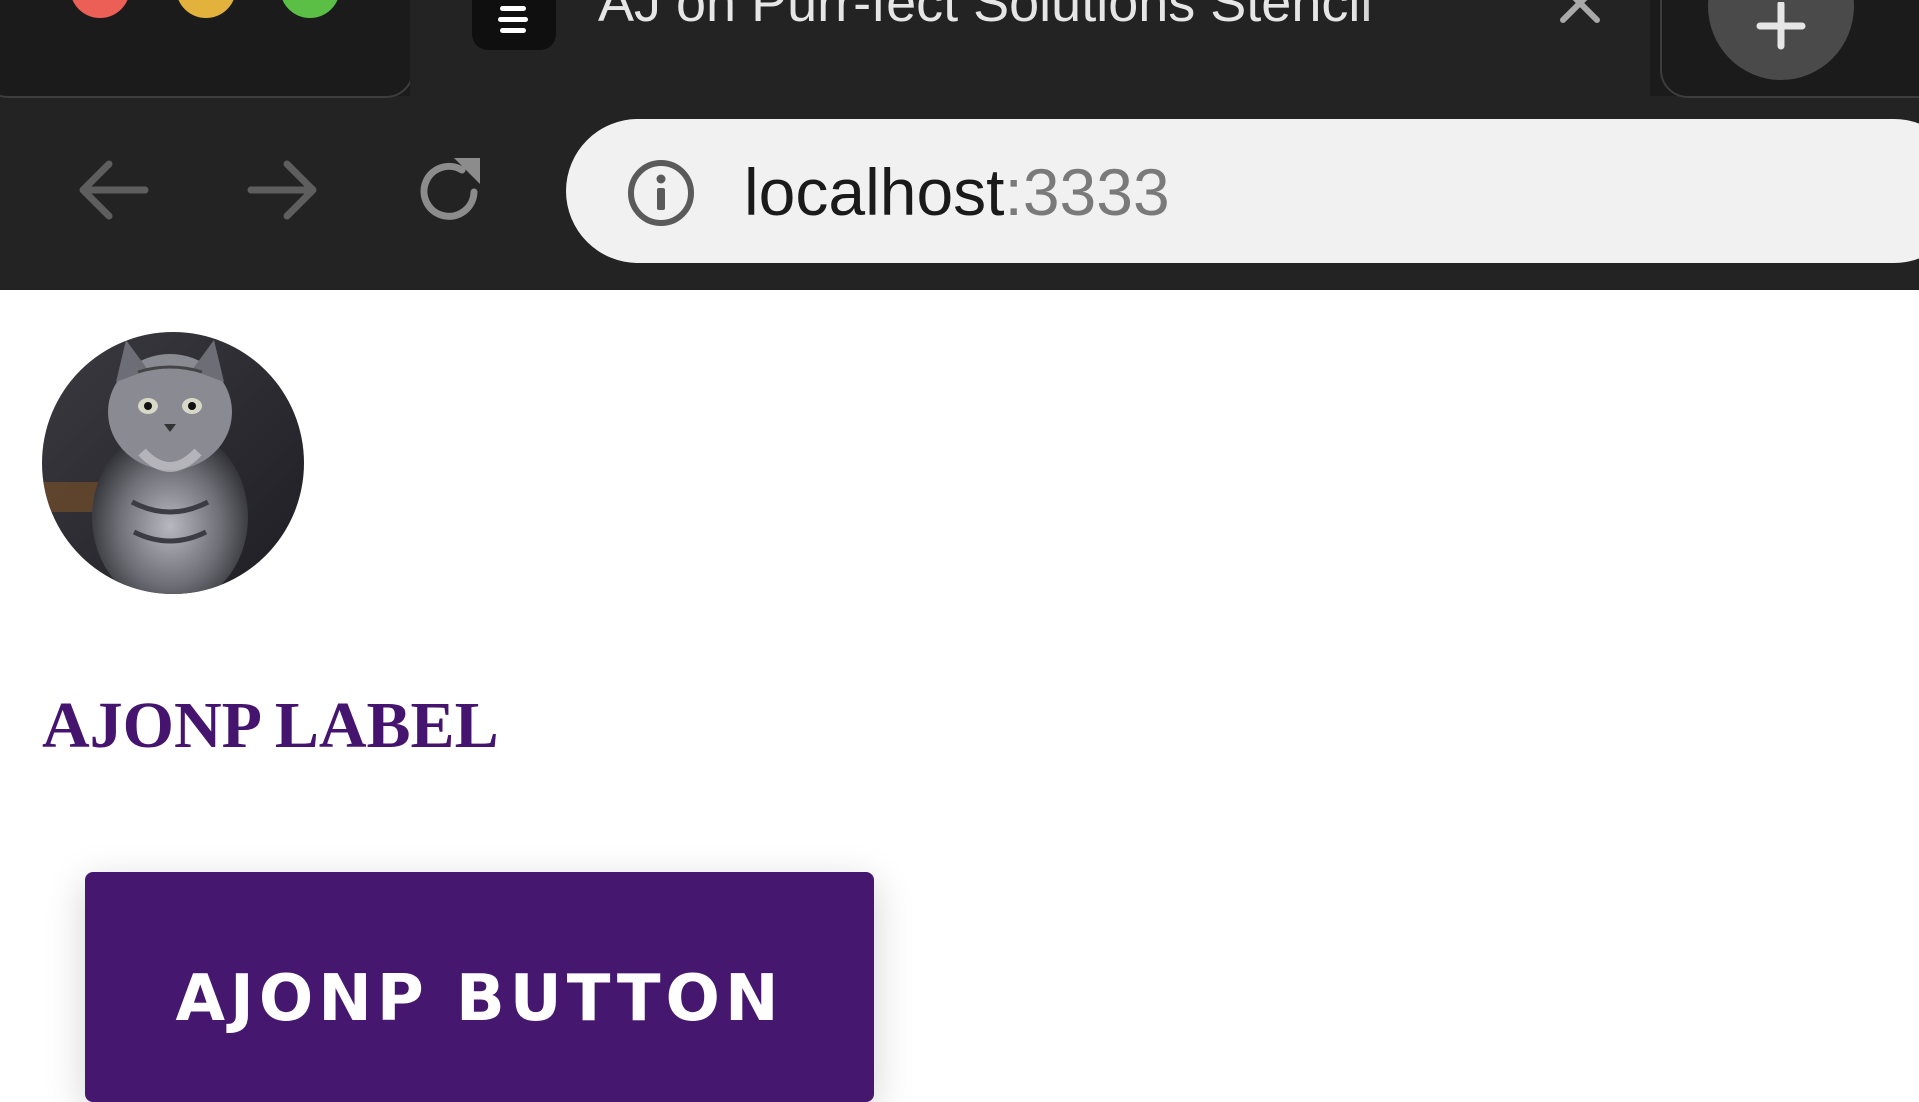  What do you see at coordinates (1580, 18) in the screenshot?
I see `close-icon` at bounding box center [1580, 18].